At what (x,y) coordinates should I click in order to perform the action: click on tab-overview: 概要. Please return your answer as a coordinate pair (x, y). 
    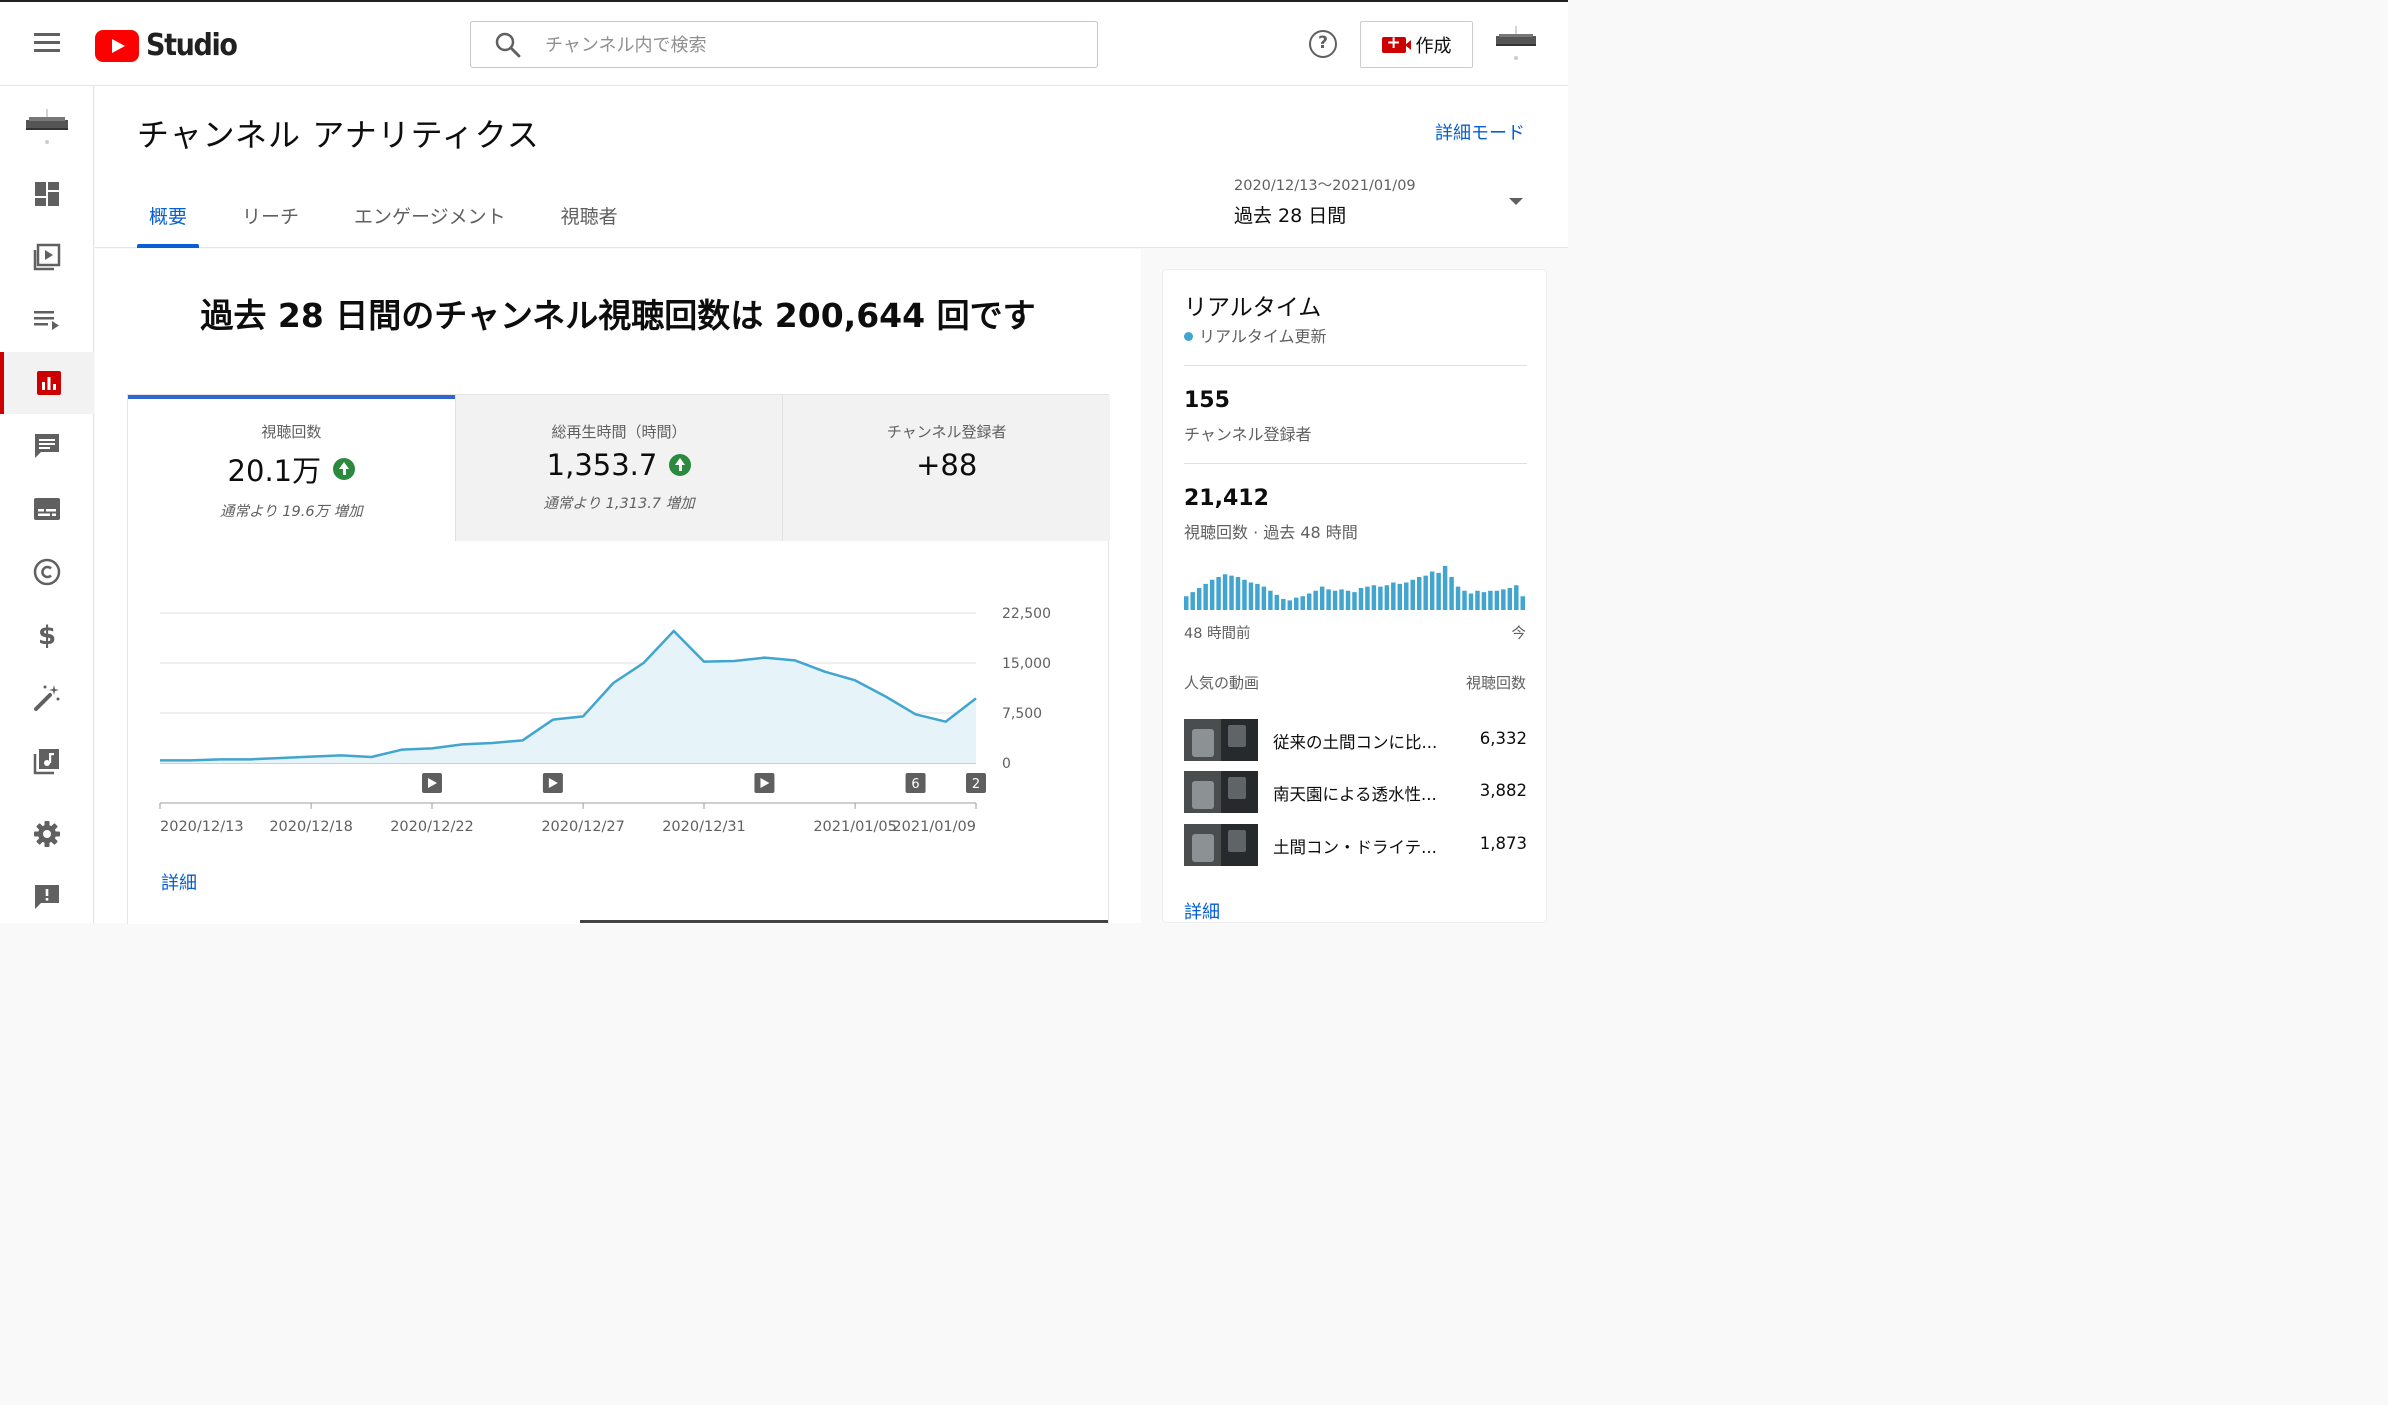
    Looking at the image, I should click on (168, 220).